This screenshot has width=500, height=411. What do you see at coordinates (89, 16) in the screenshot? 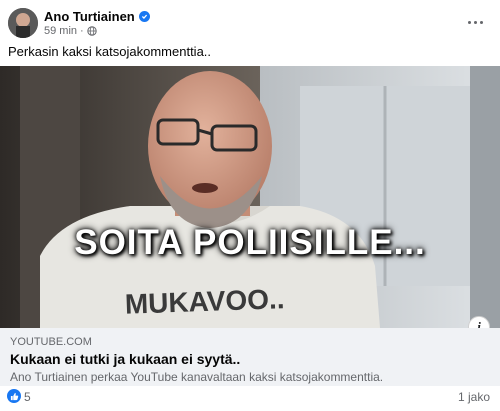
I see `author-name: Ano Turtiainen` at bounding box center [89, 16].